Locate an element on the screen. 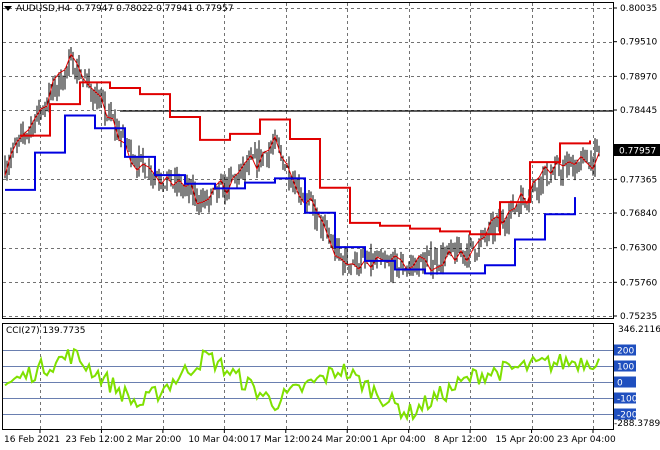 This screenshot has height=450, width=660. time-tick-label: 23 Feb 12:00 is located at coordinates (94, 440).